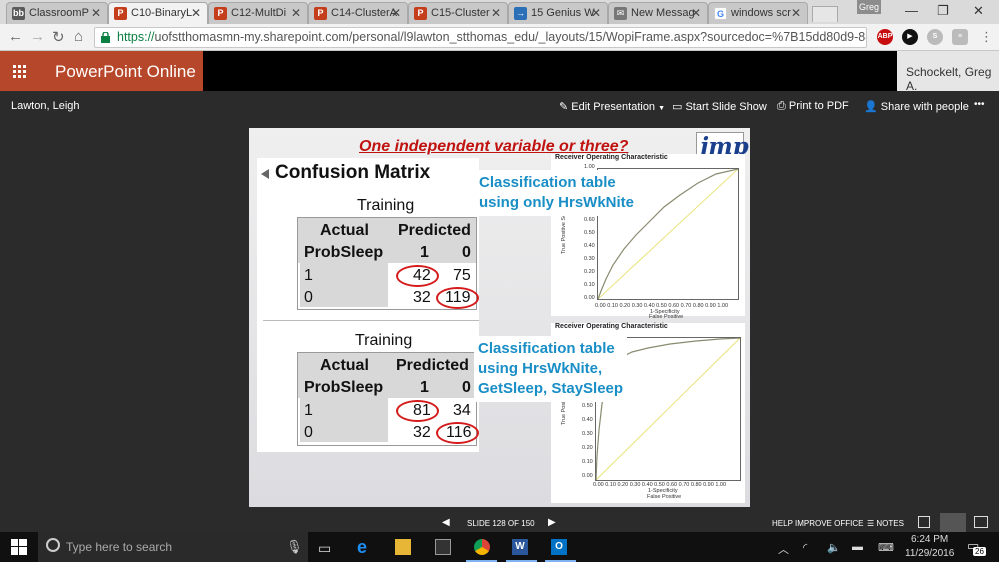 This screenshot has height=562, width=999. What do you see at coordinates (121, 71) in the screenshot?
I see `app-name: PowerPoint Online` at bounding box center [121, 71].